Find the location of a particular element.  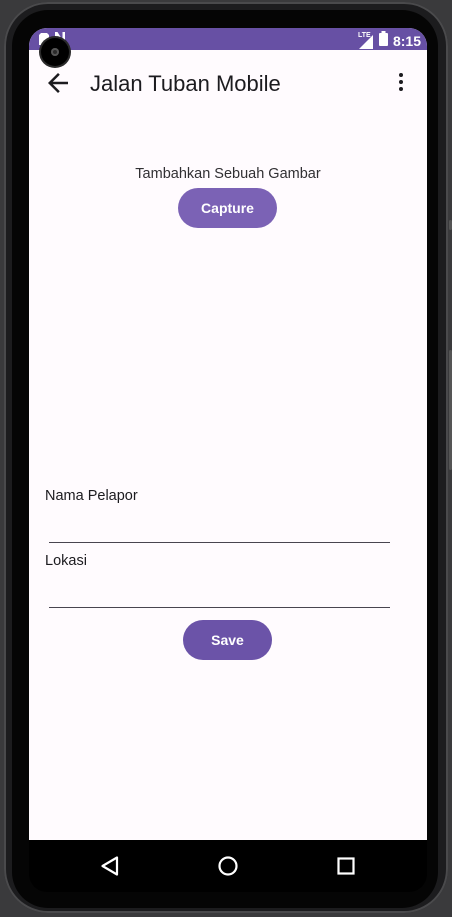

front-camera is located at coordinates (55, 52).